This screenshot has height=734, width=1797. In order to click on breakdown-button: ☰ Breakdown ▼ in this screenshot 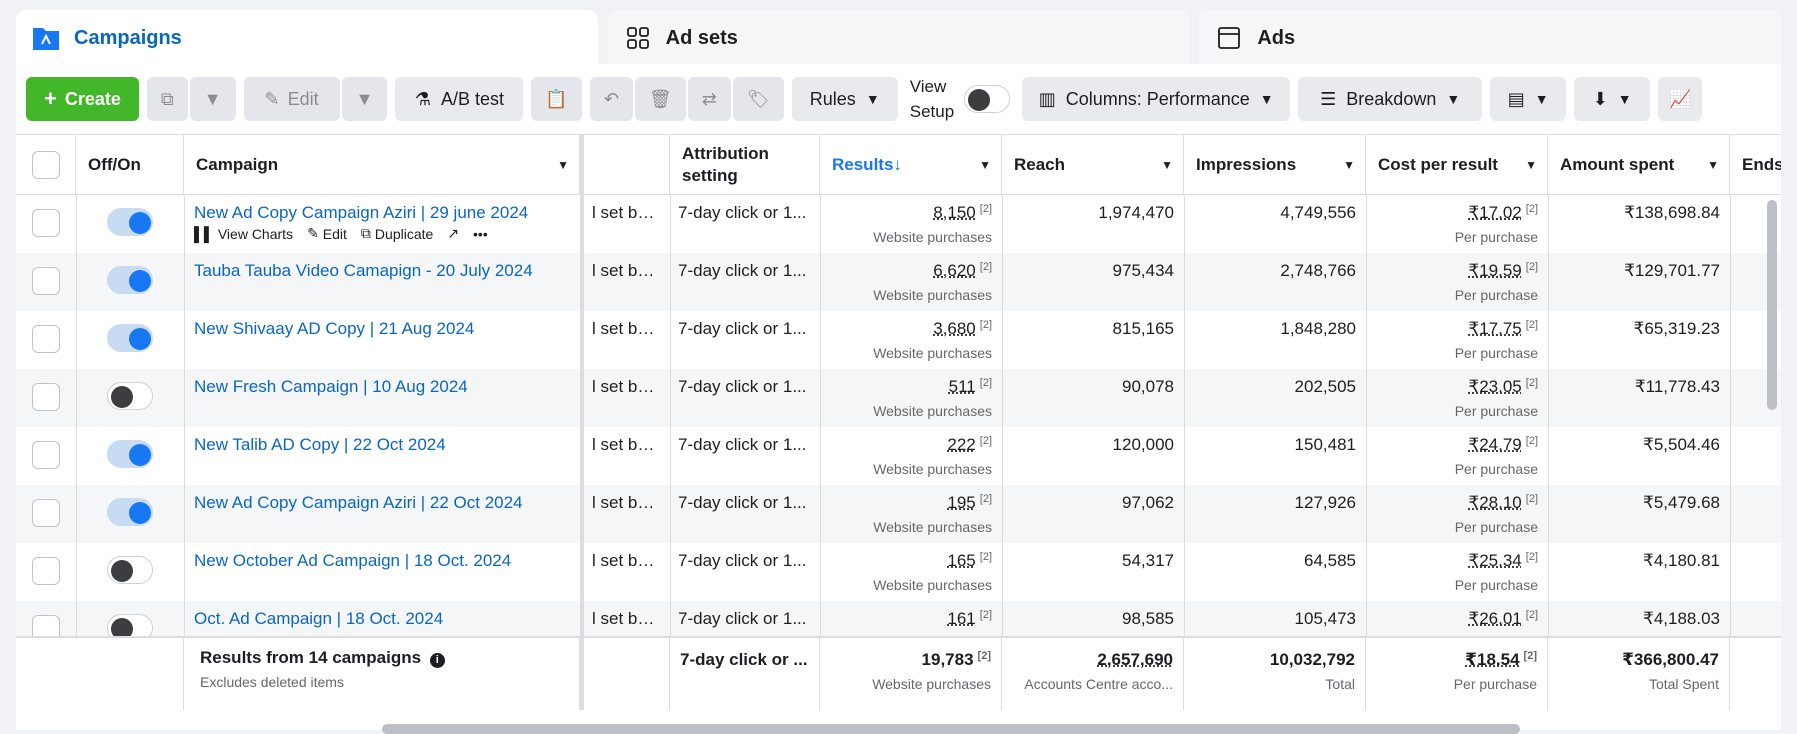, I will do `click(1390, 99)`.